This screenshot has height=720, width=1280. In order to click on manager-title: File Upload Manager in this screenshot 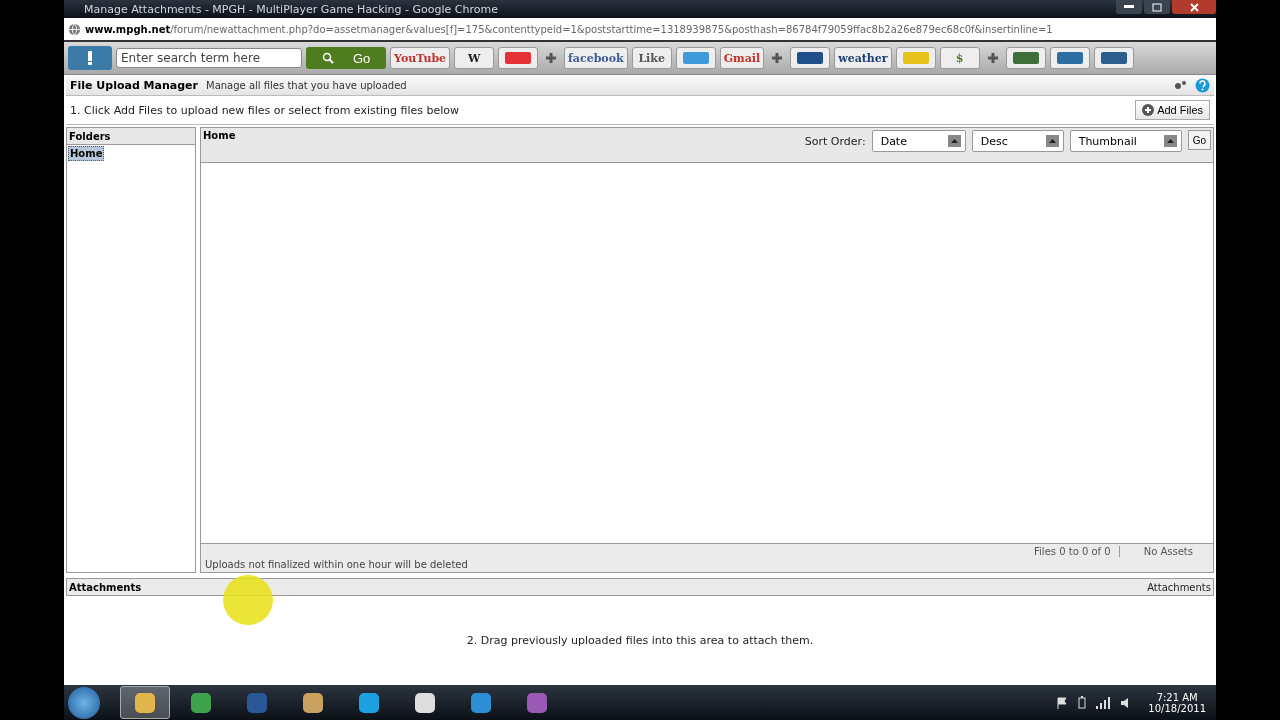, I will do `click(134, 85)`.